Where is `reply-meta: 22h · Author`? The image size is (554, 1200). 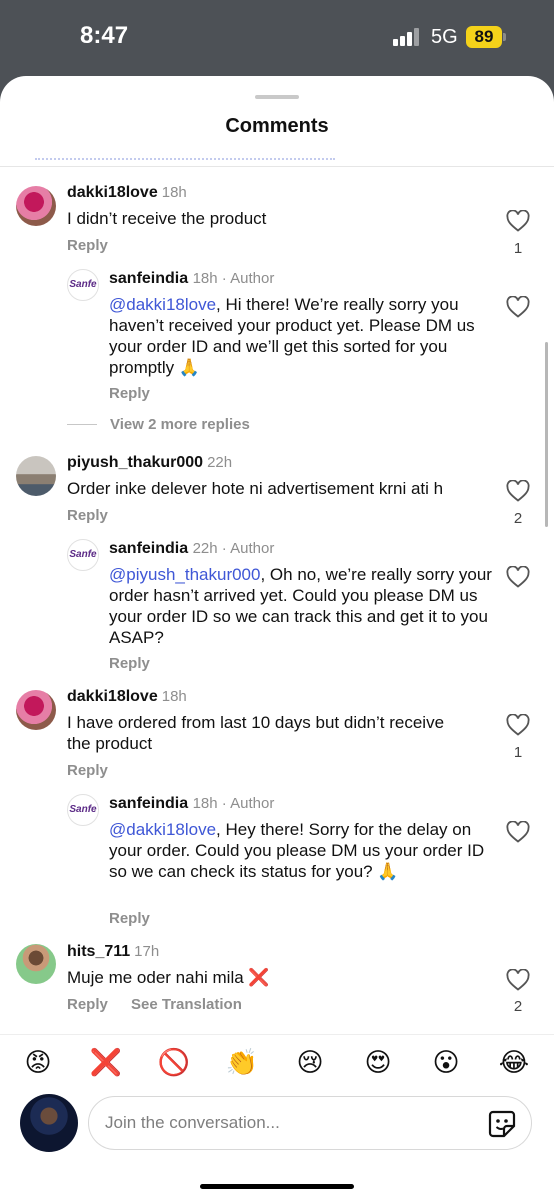 reply-meta: 22h · Author is located at coordinates (233, 548).